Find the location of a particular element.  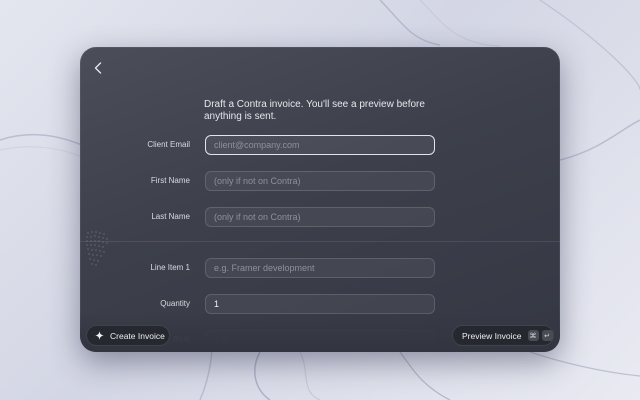

line-item-1-row: Line Item 1 is located at coordinates (320, 268).